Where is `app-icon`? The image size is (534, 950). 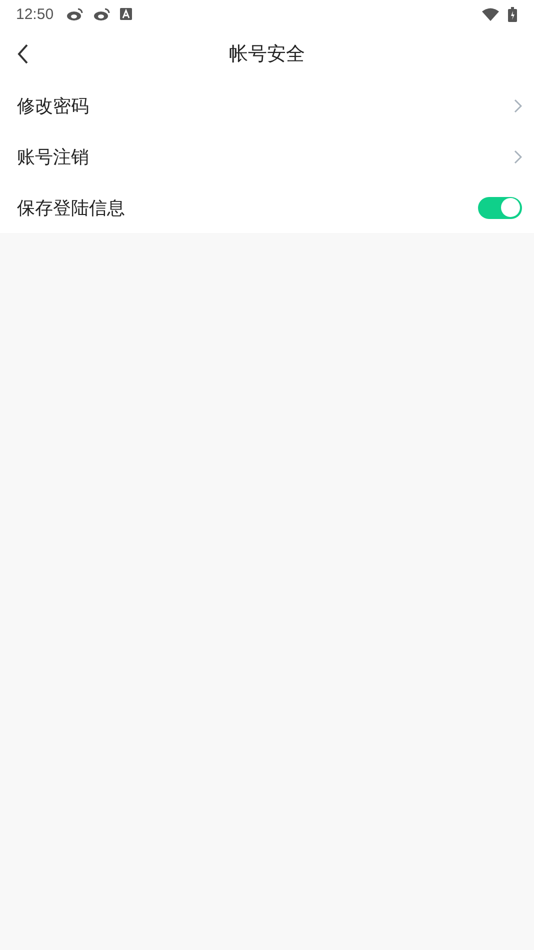
app-icon is located at coordinates (126, 14).